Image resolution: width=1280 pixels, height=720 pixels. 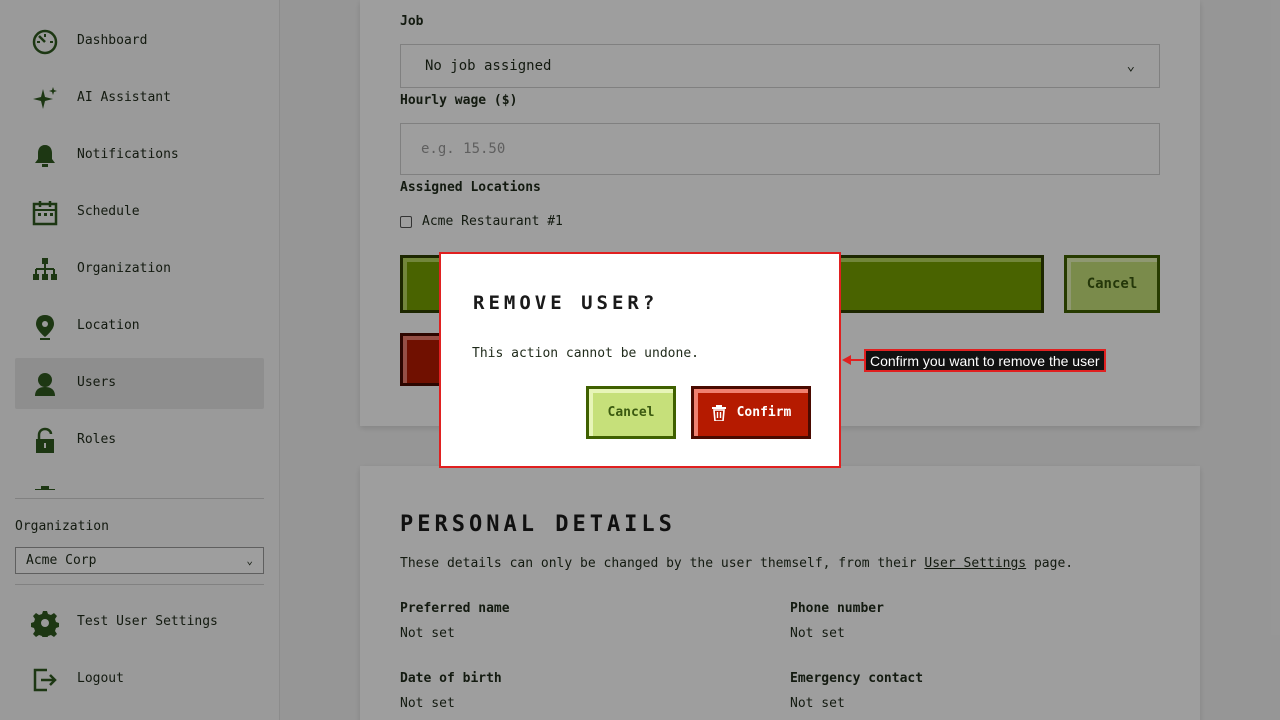 What do you see at coordinates (985, 360) in the screenshot?
I see `annotation-label: Confirm you want to remove the user` at bounding box center [985, 360].